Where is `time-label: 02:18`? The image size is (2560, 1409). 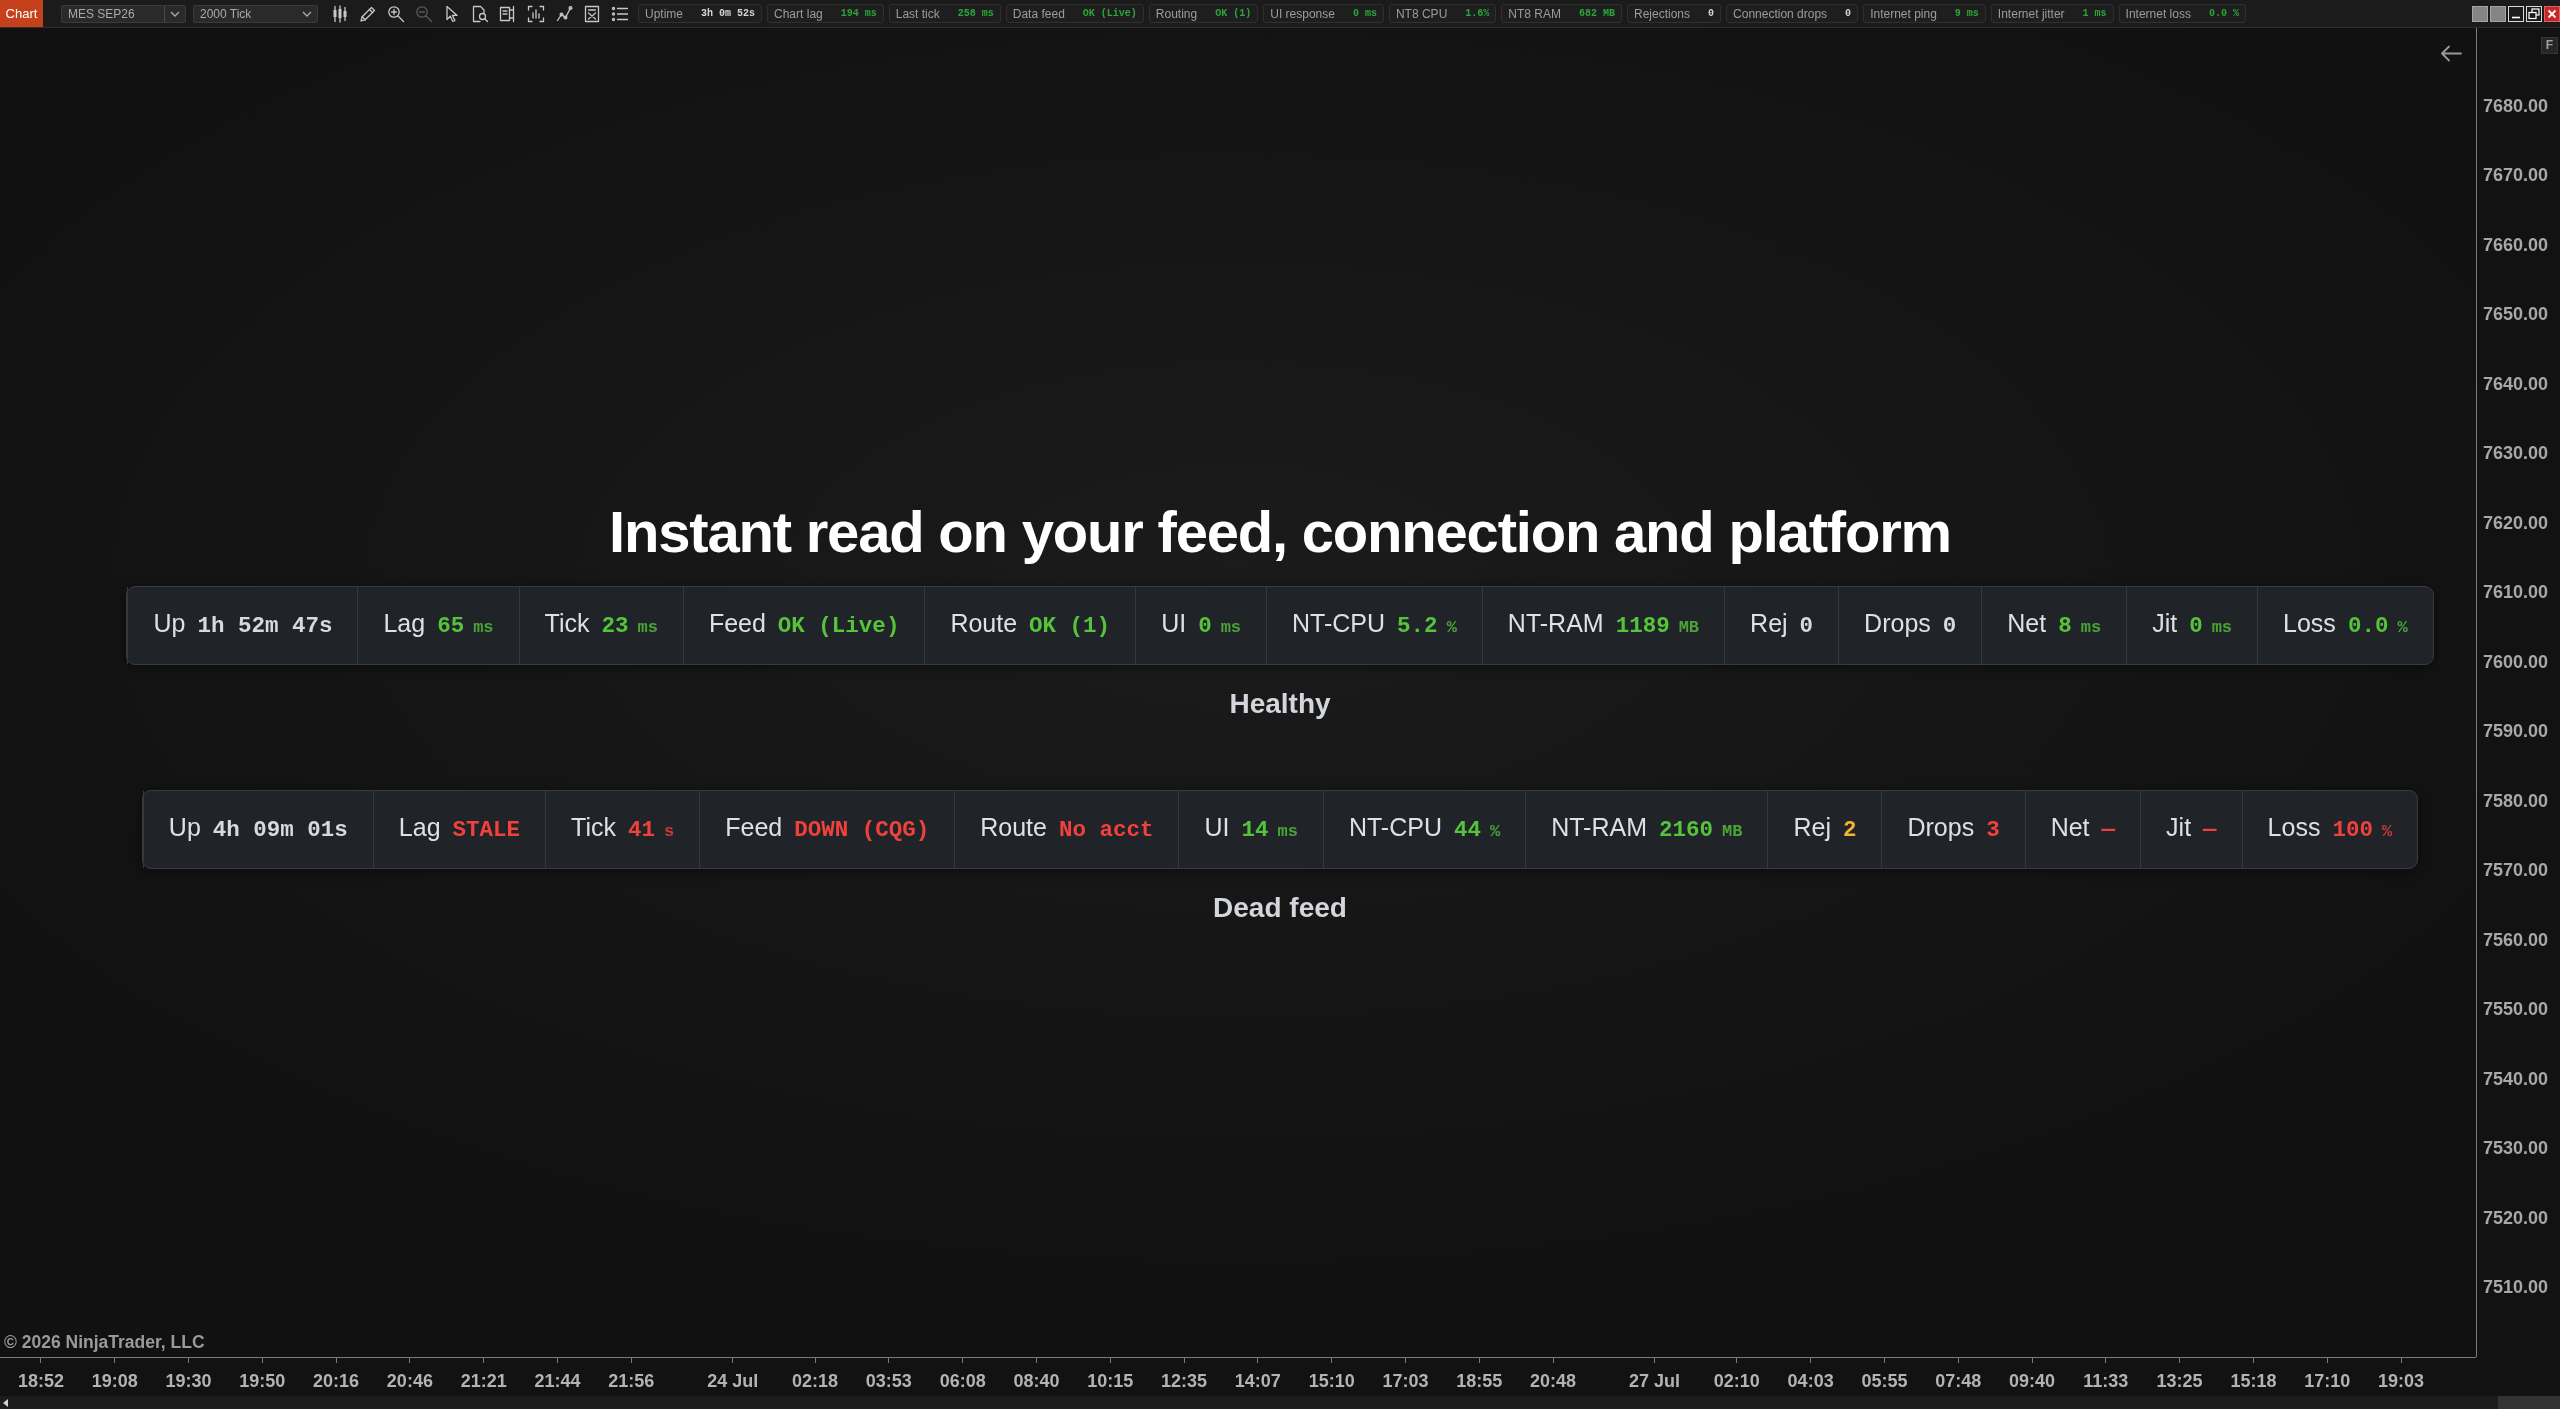 time-label: 02:18 is located at coordinates (815, 1381).